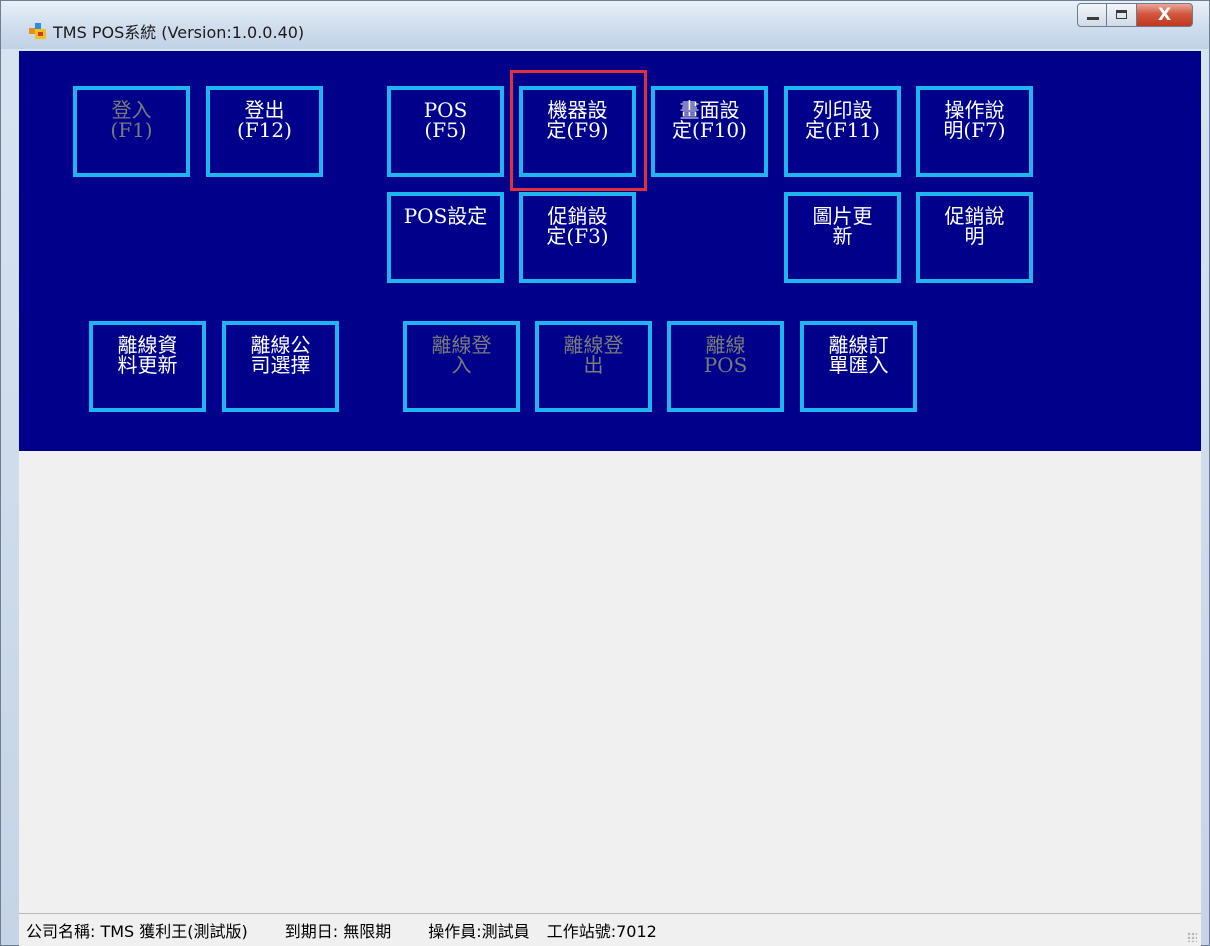 This screenshot has width=1210, height=946. I want to click on minimize-icon, so click(1093, 18).